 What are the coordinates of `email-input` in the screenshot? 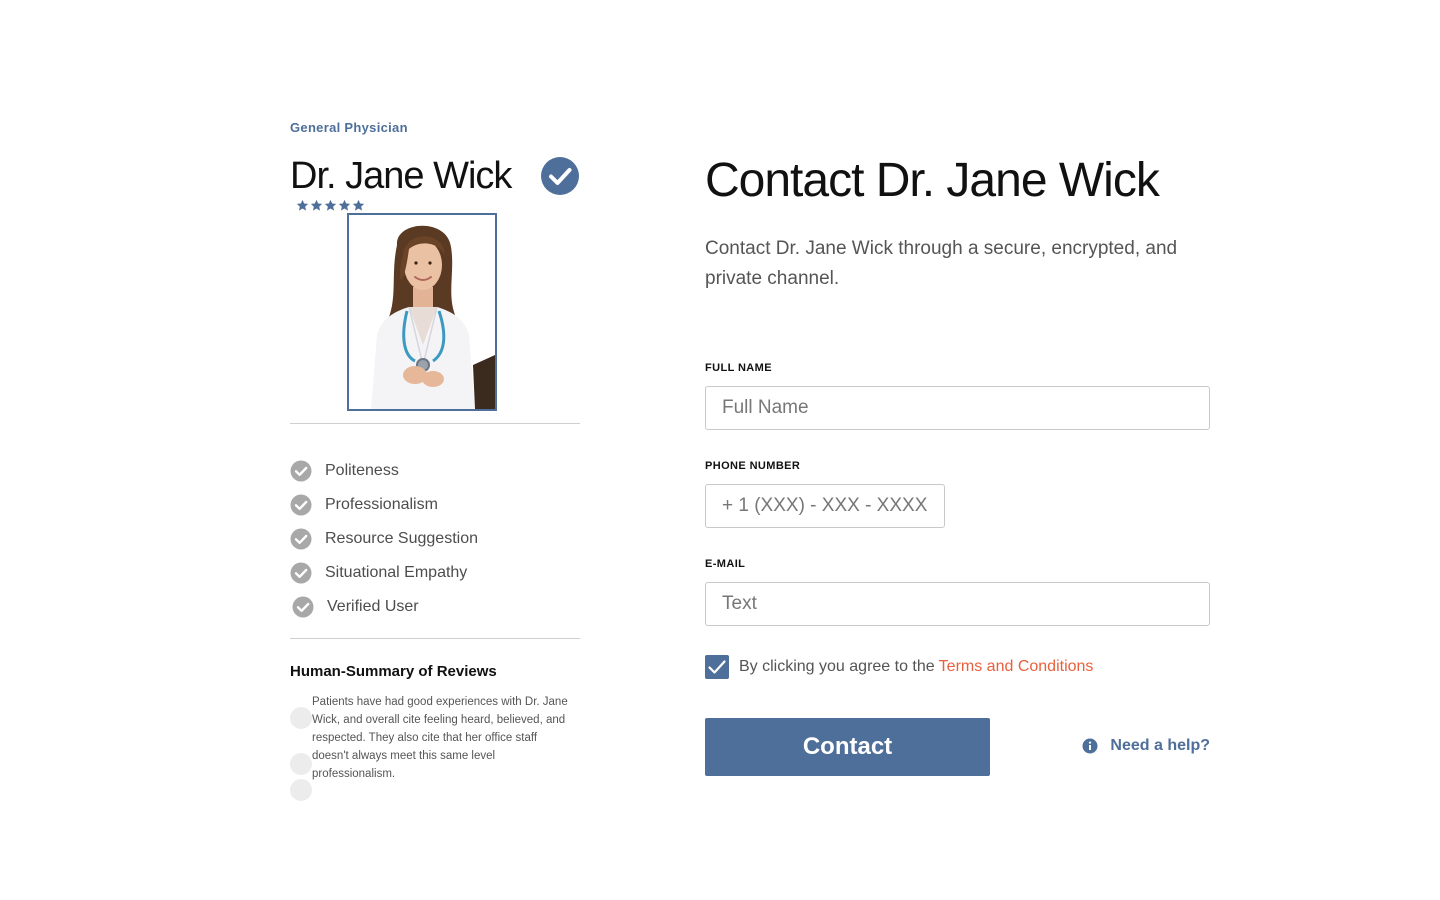 It's located at (957, 604).